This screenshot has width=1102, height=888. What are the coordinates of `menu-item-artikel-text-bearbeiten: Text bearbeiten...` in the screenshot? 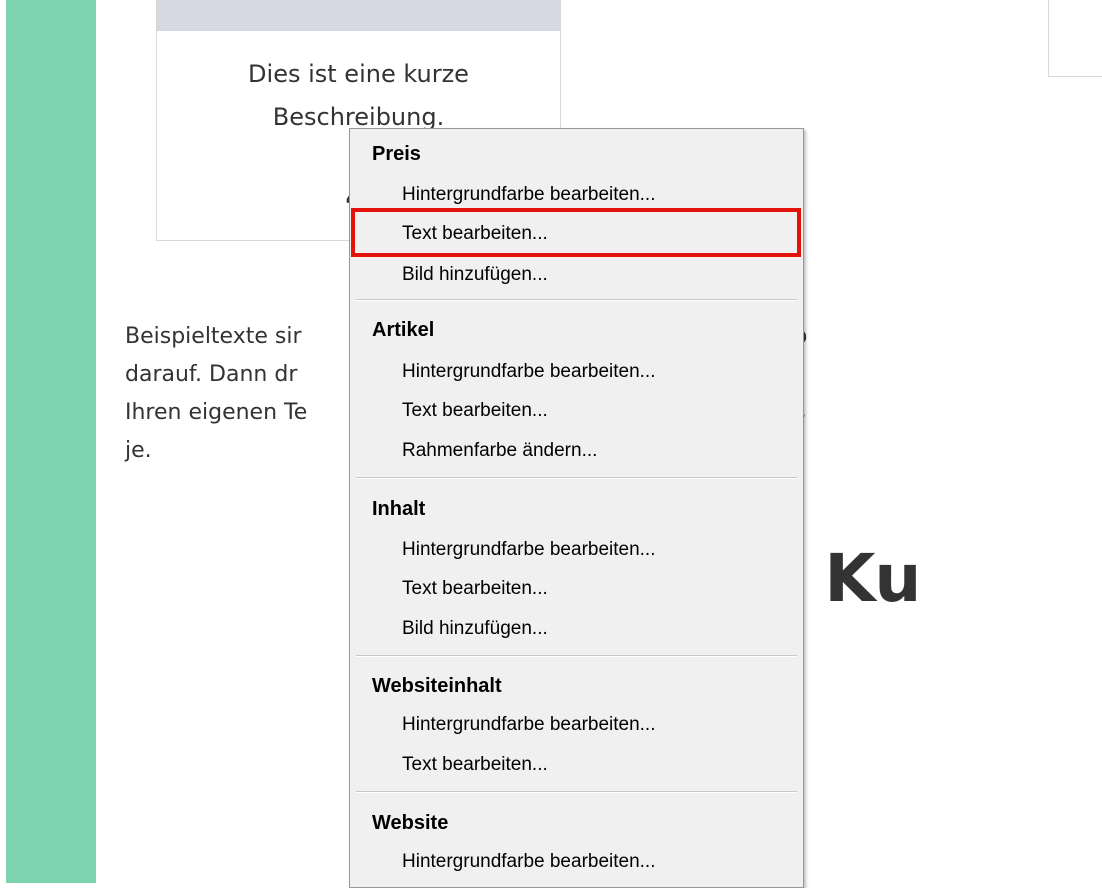 It's located at (576, 411).